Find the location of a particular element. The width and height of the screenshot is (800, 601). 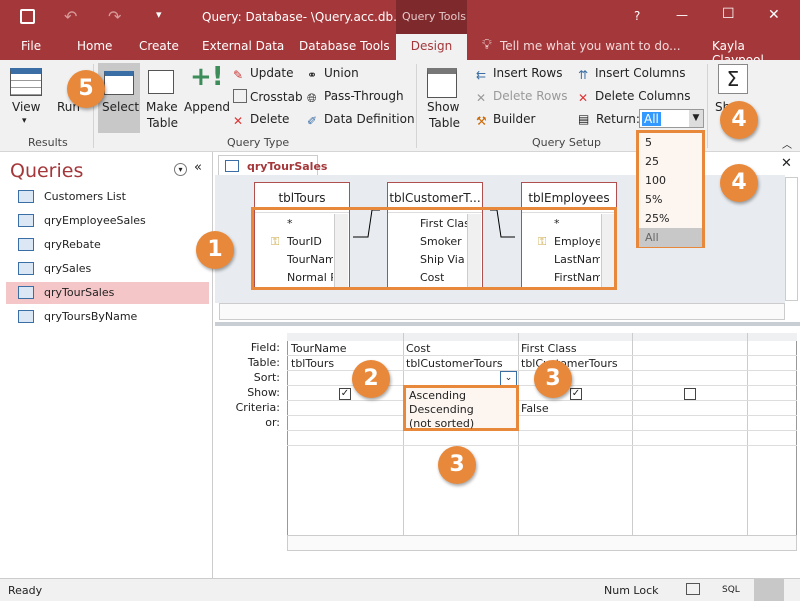

group-query-type-label: Query Type is located at coordinates (258, 142).